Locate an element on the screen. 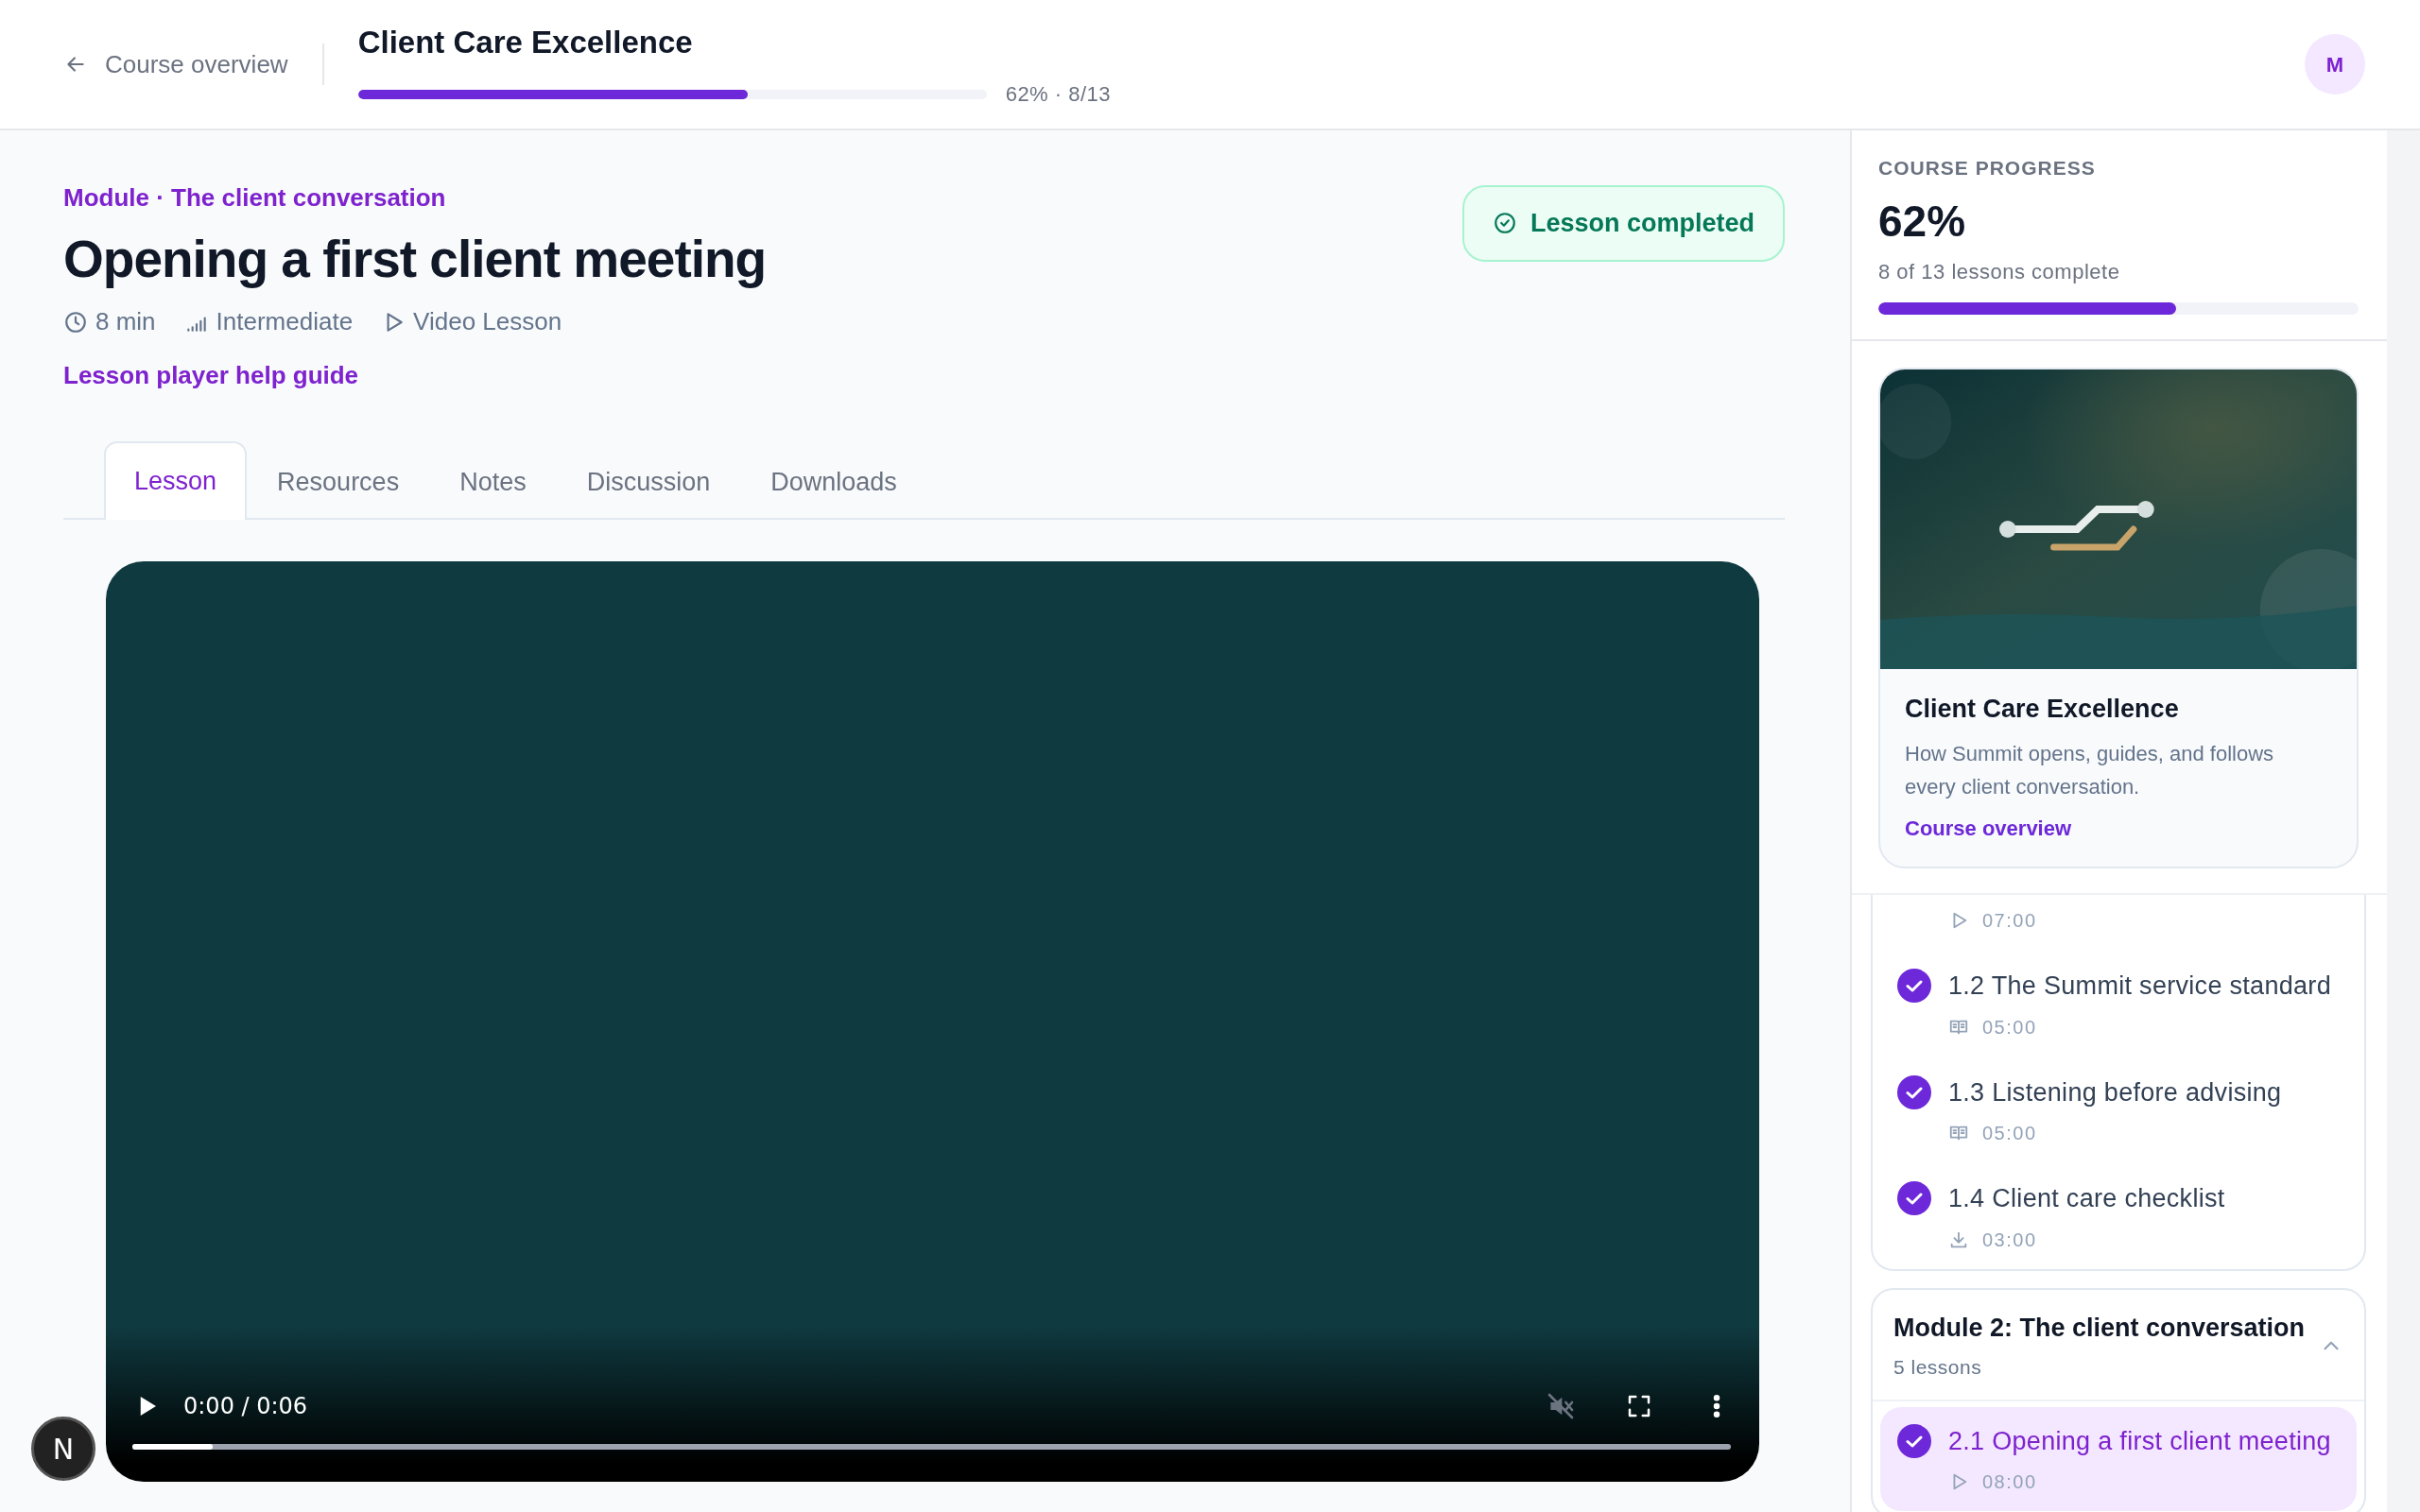 The width and height of the screenshot is (2420, 1512). module-title: Module 2: The client conversation is located at coordinates (2099, 1328).